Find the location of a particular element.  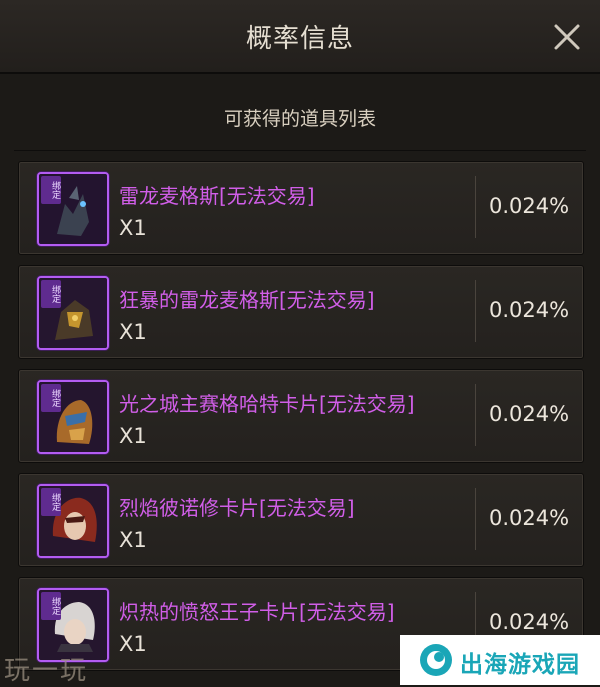

list-item: 绑定 雷龙麦格斯[无法交易] X1 0.024% is located at coordinates (301, 208).